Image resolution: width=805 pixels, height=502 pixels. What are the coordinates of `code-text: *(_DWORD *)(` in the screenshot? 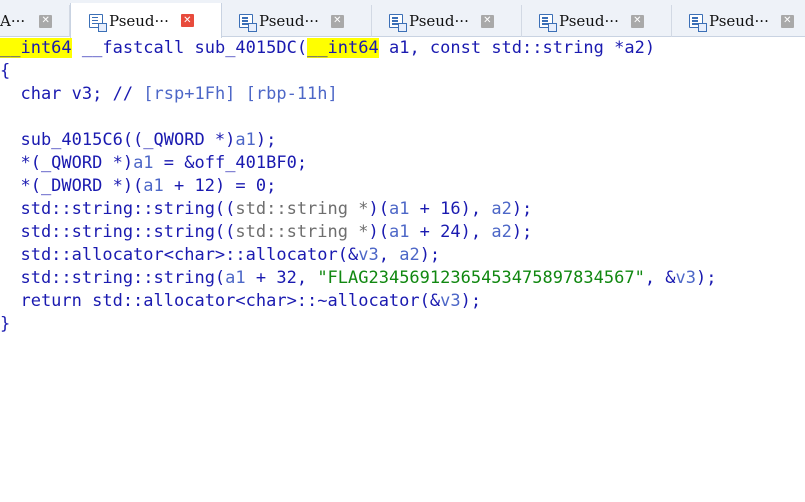 It's located at (72, 186).